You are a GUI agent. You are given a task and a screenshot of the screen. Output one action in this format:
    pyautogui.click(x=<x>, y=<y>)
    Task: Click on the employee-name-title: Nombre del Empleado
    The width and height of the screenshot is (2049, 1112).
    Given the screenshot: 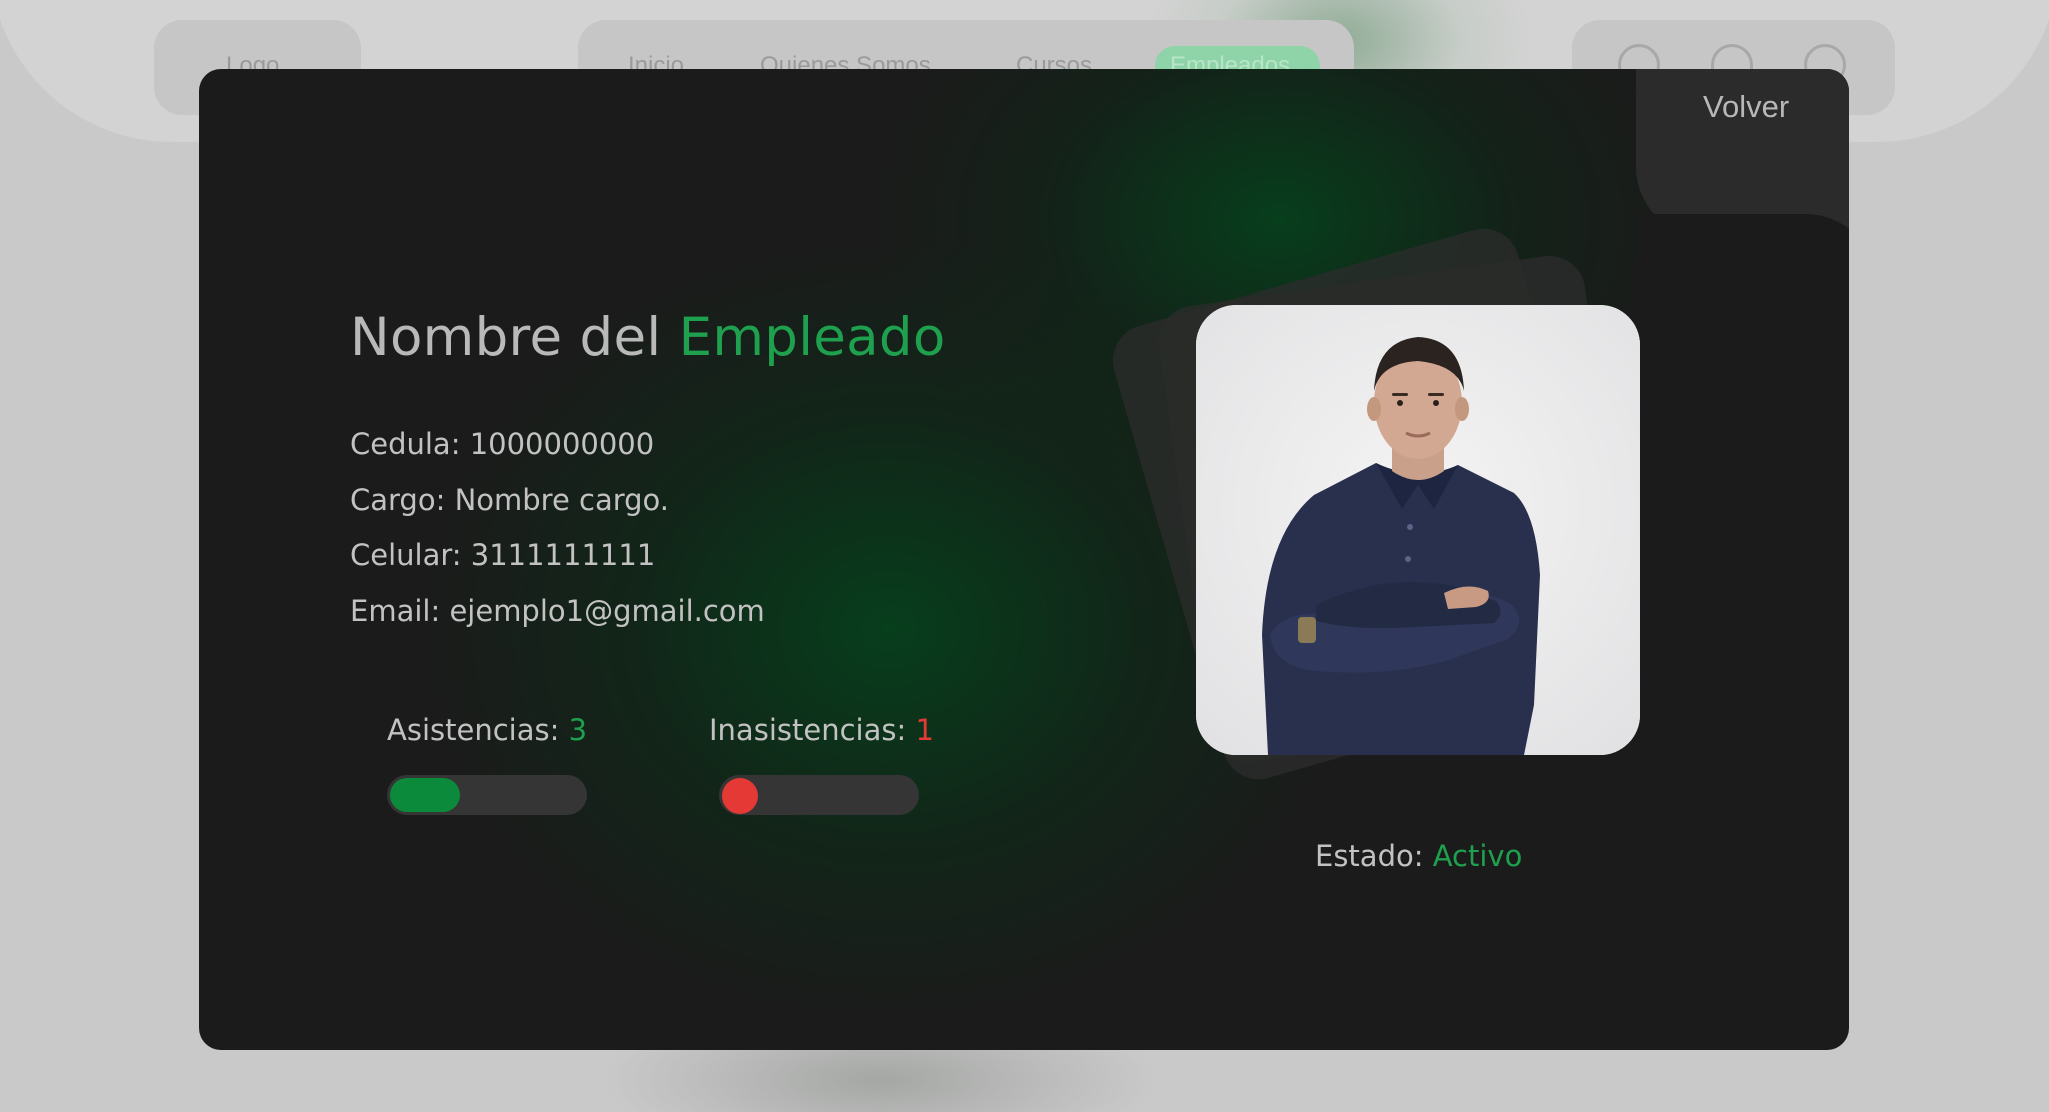 What is the action you would take?
    pyautogui.click(x=648, y=337)
    